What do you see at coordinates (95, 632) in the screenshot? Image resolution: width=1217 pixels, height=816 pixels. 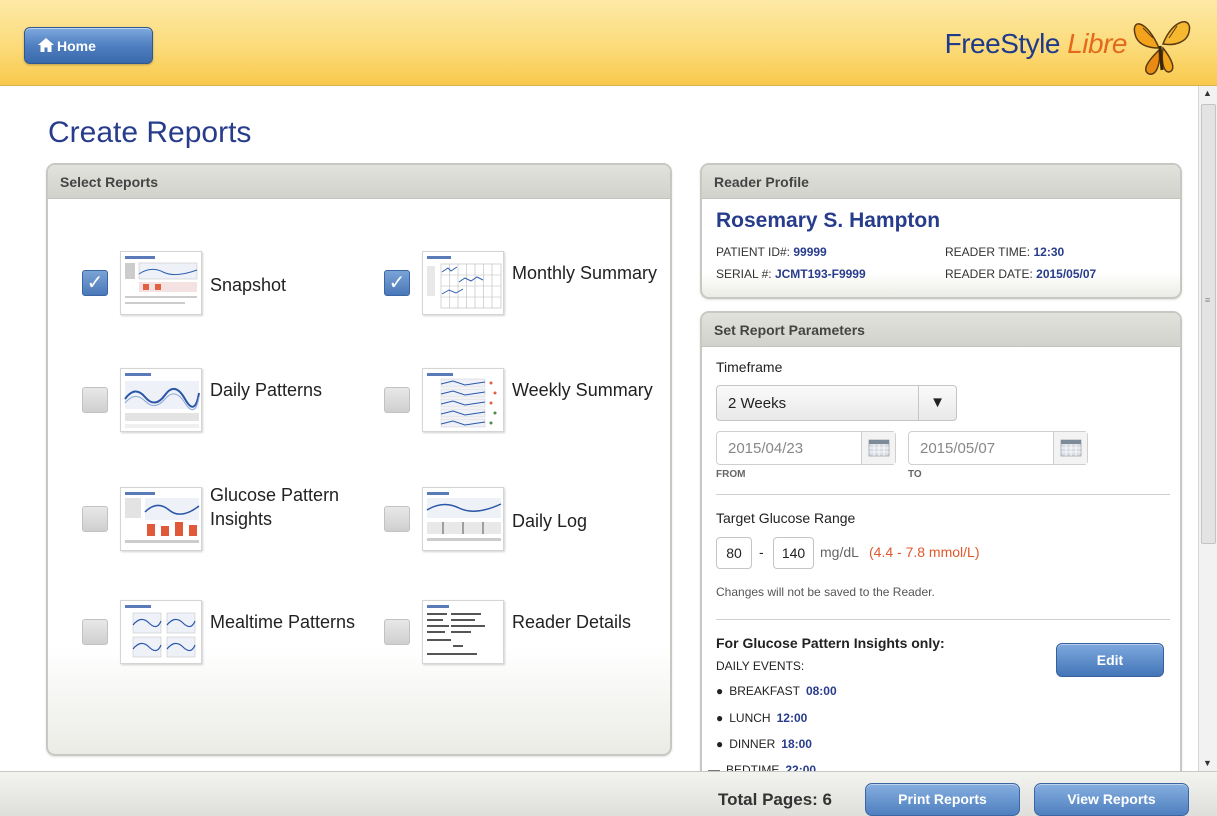 I see `mealtime-patterns-checkbox` at bounding box center [95, 632].